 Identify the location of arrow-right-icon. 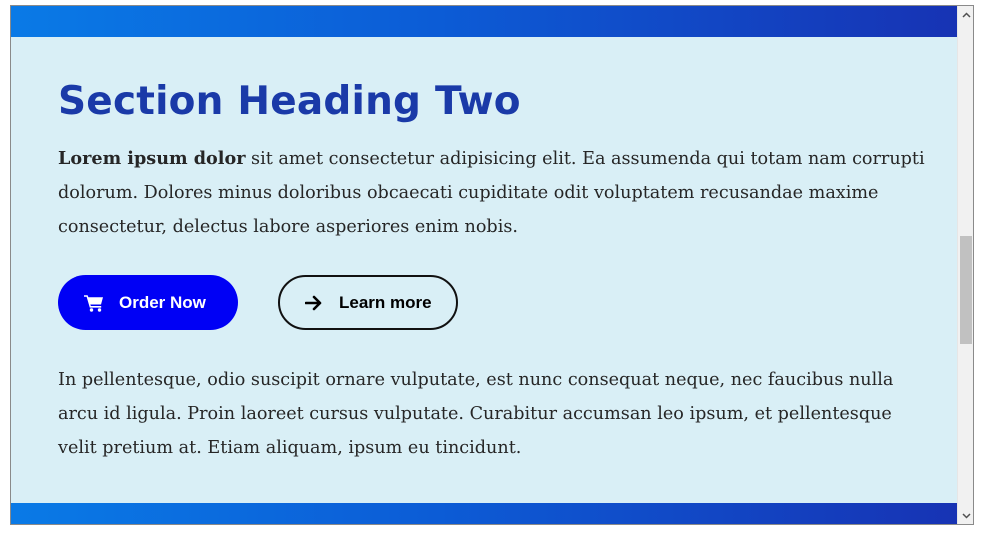
(314, 303).